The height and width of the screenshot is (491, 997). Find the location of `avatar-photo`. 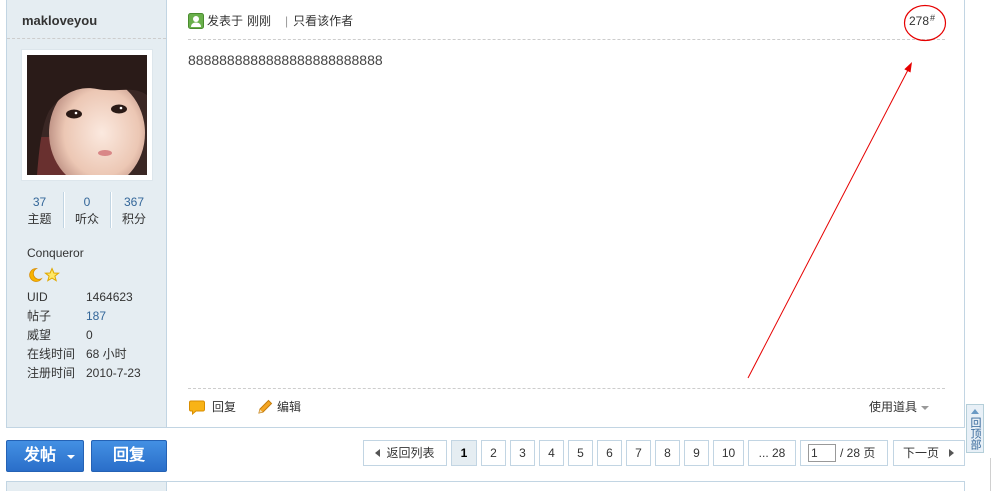

avatar-photo is located at coordinates (87, 115).